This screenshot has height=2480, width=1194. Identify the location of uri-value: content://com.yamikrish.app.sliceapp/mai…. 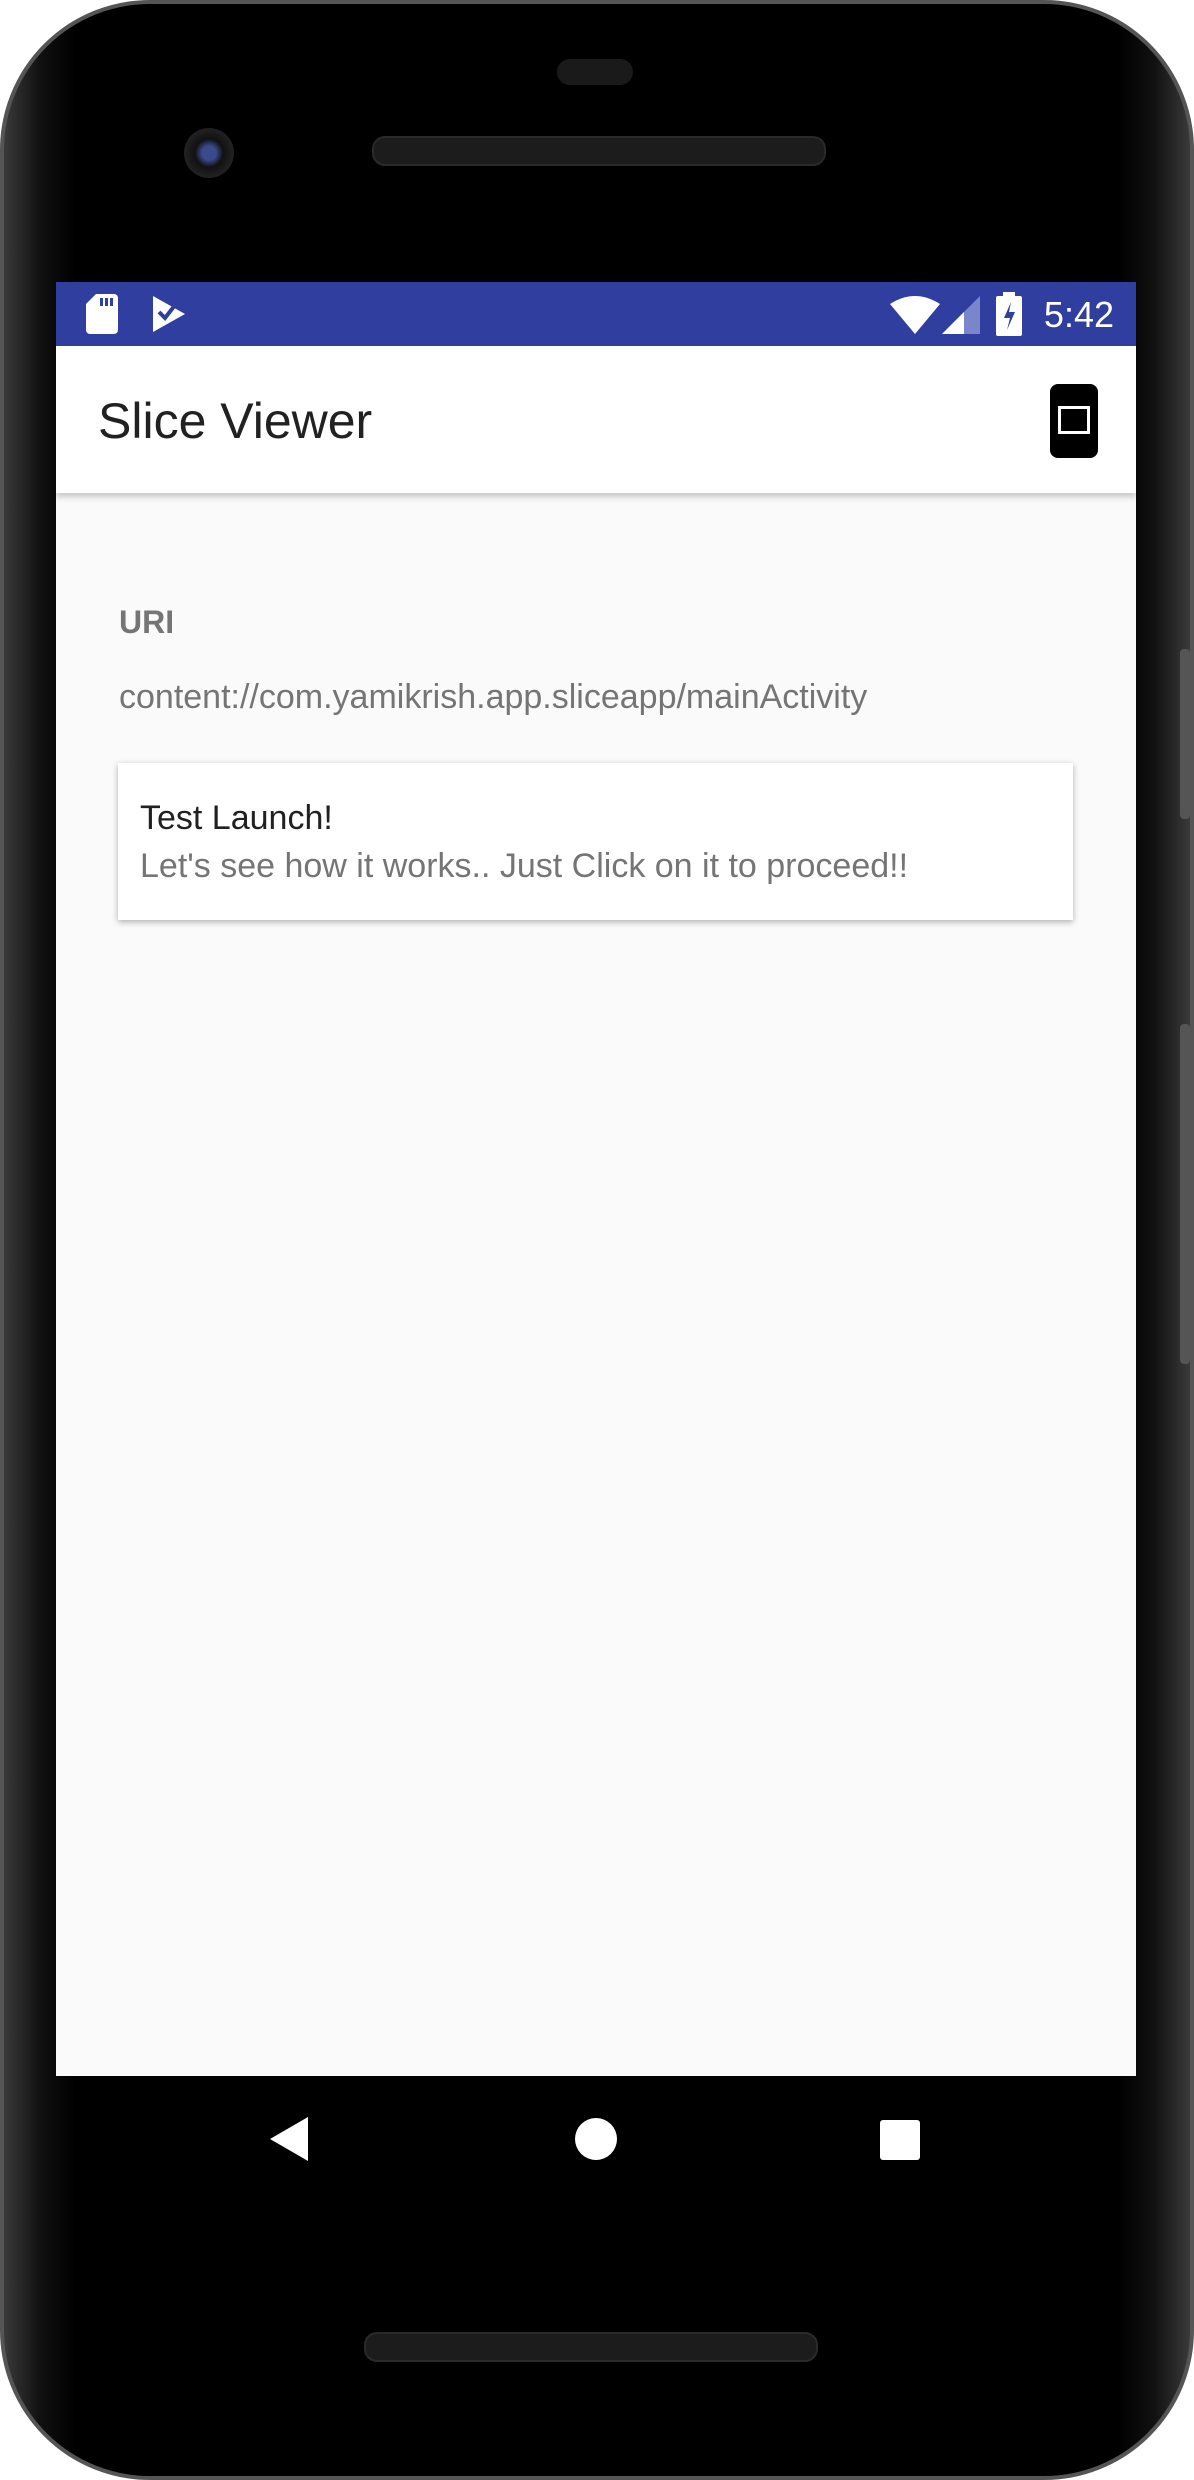
(493, 697).